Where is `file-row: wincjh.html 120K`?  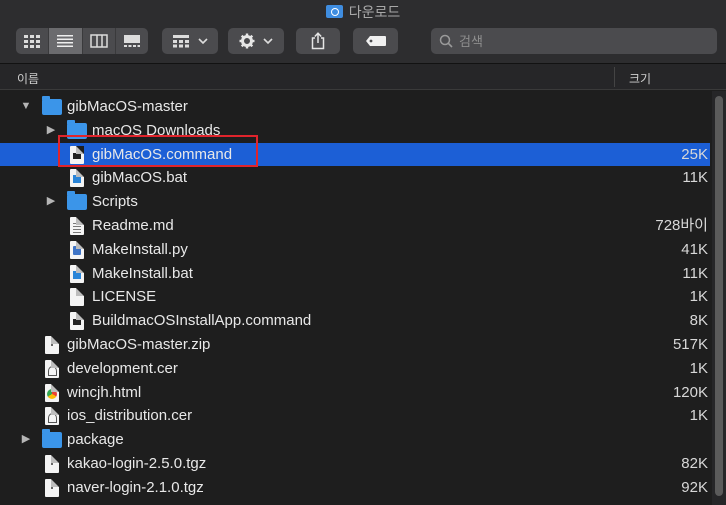 file-row: wincjh.html 120K is located at coordinates (355, 393).